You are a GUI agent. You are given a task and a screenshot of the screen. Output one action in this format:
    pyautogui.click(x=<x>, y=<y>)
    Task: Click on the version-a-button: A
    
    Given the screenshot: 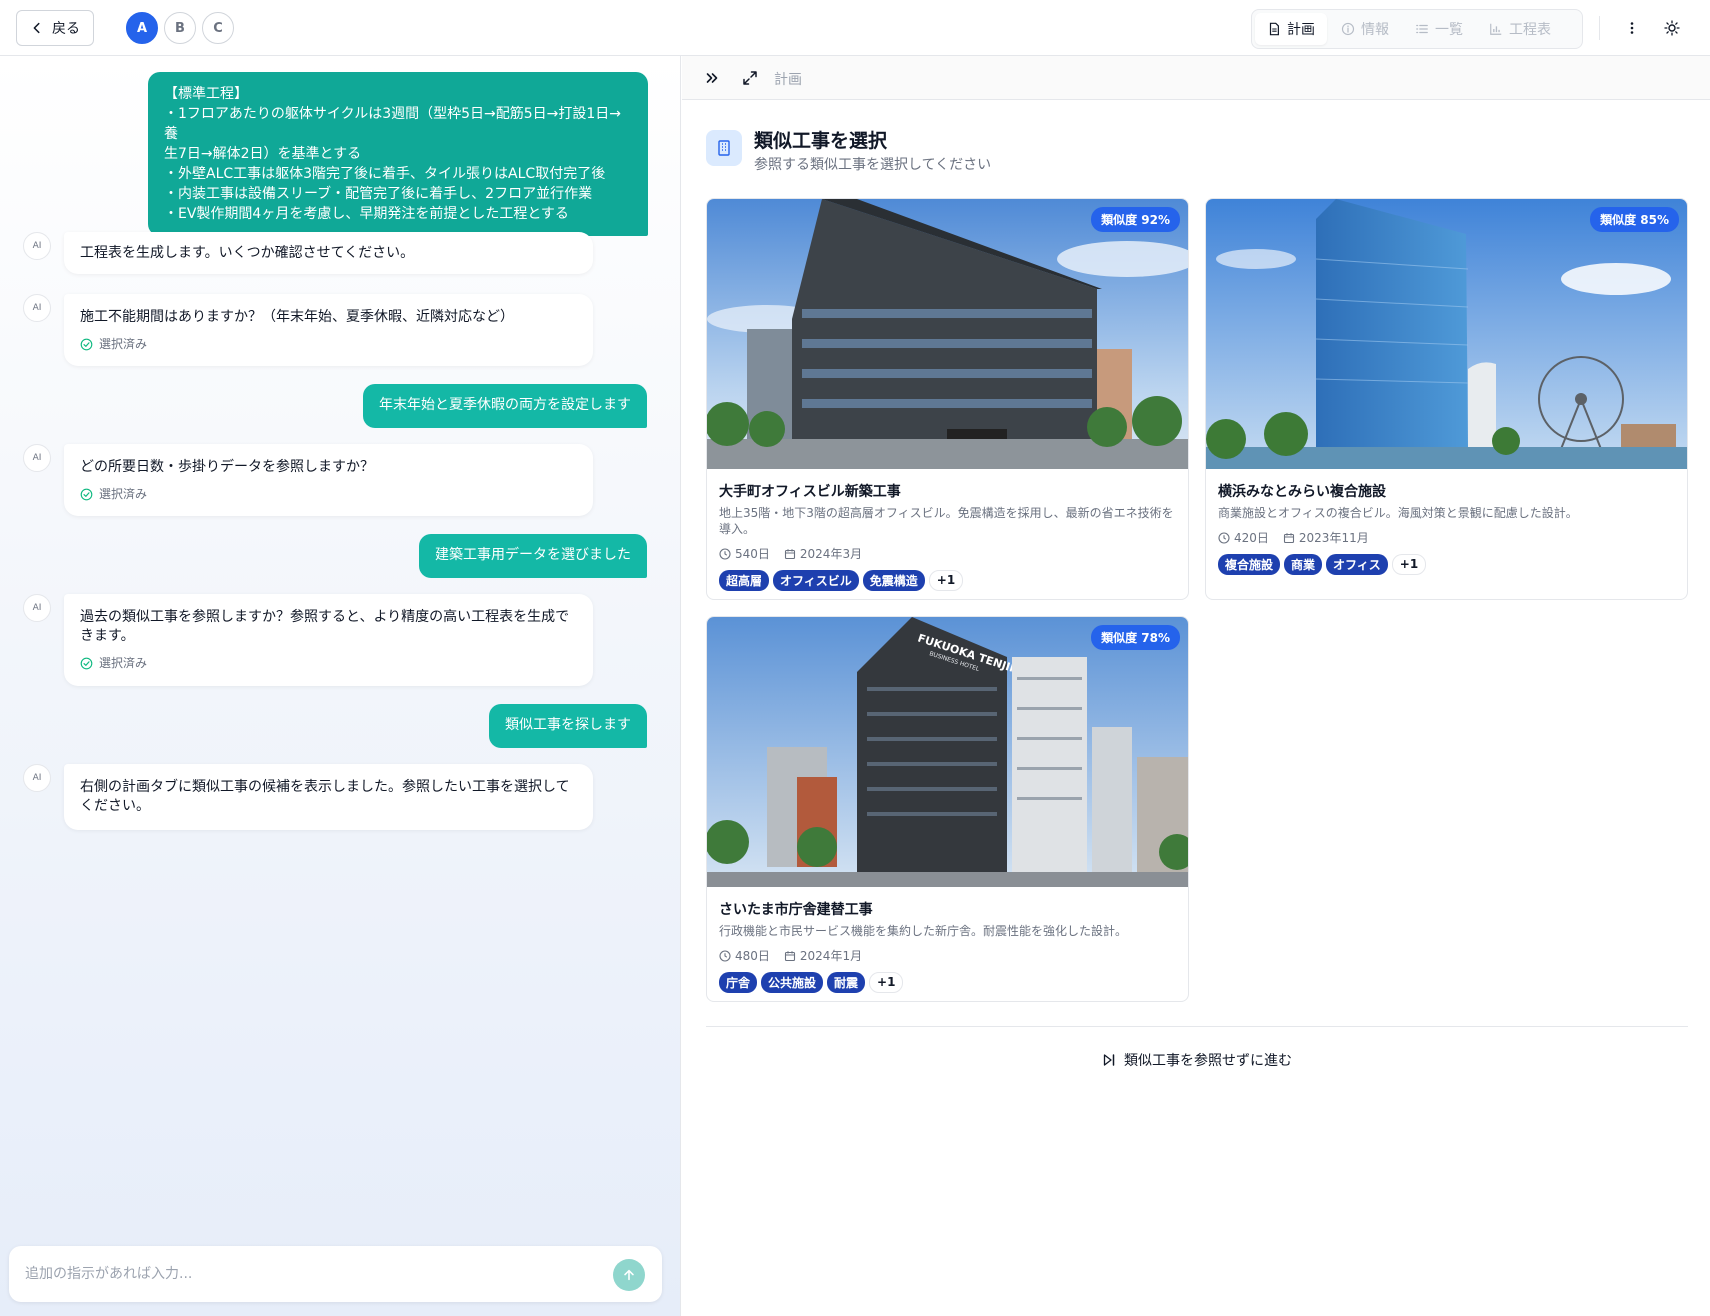 What is the action you would take?
    pyautogui.click(x=142, y=28)
    